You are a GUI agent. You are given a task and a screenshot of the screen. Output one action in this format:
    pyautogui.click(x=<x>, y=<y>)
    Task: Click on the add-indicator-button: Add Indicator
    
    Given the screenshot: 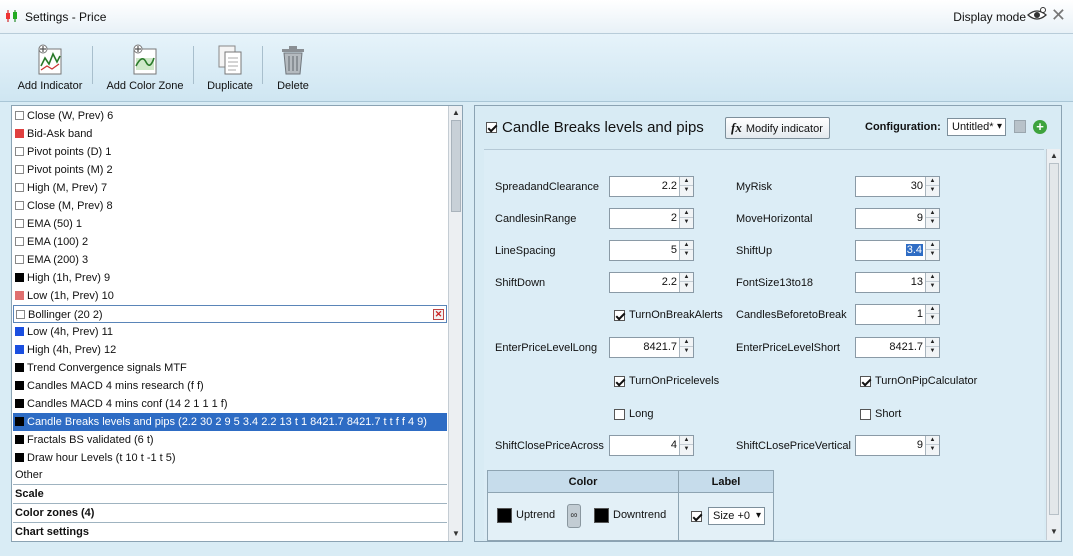 What is the action you would take?
    pyautogui.click(x=50, y=68)
    